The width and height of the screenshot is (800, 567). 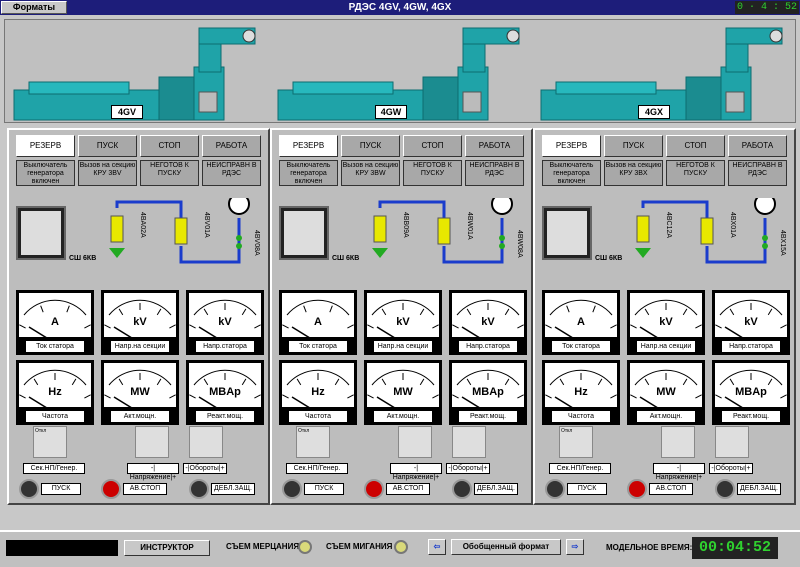 What do you see at coordinates (488, 346) in the screenshot?
I see `gauge-label: Напр.статора` at bounding box center [488, 346].